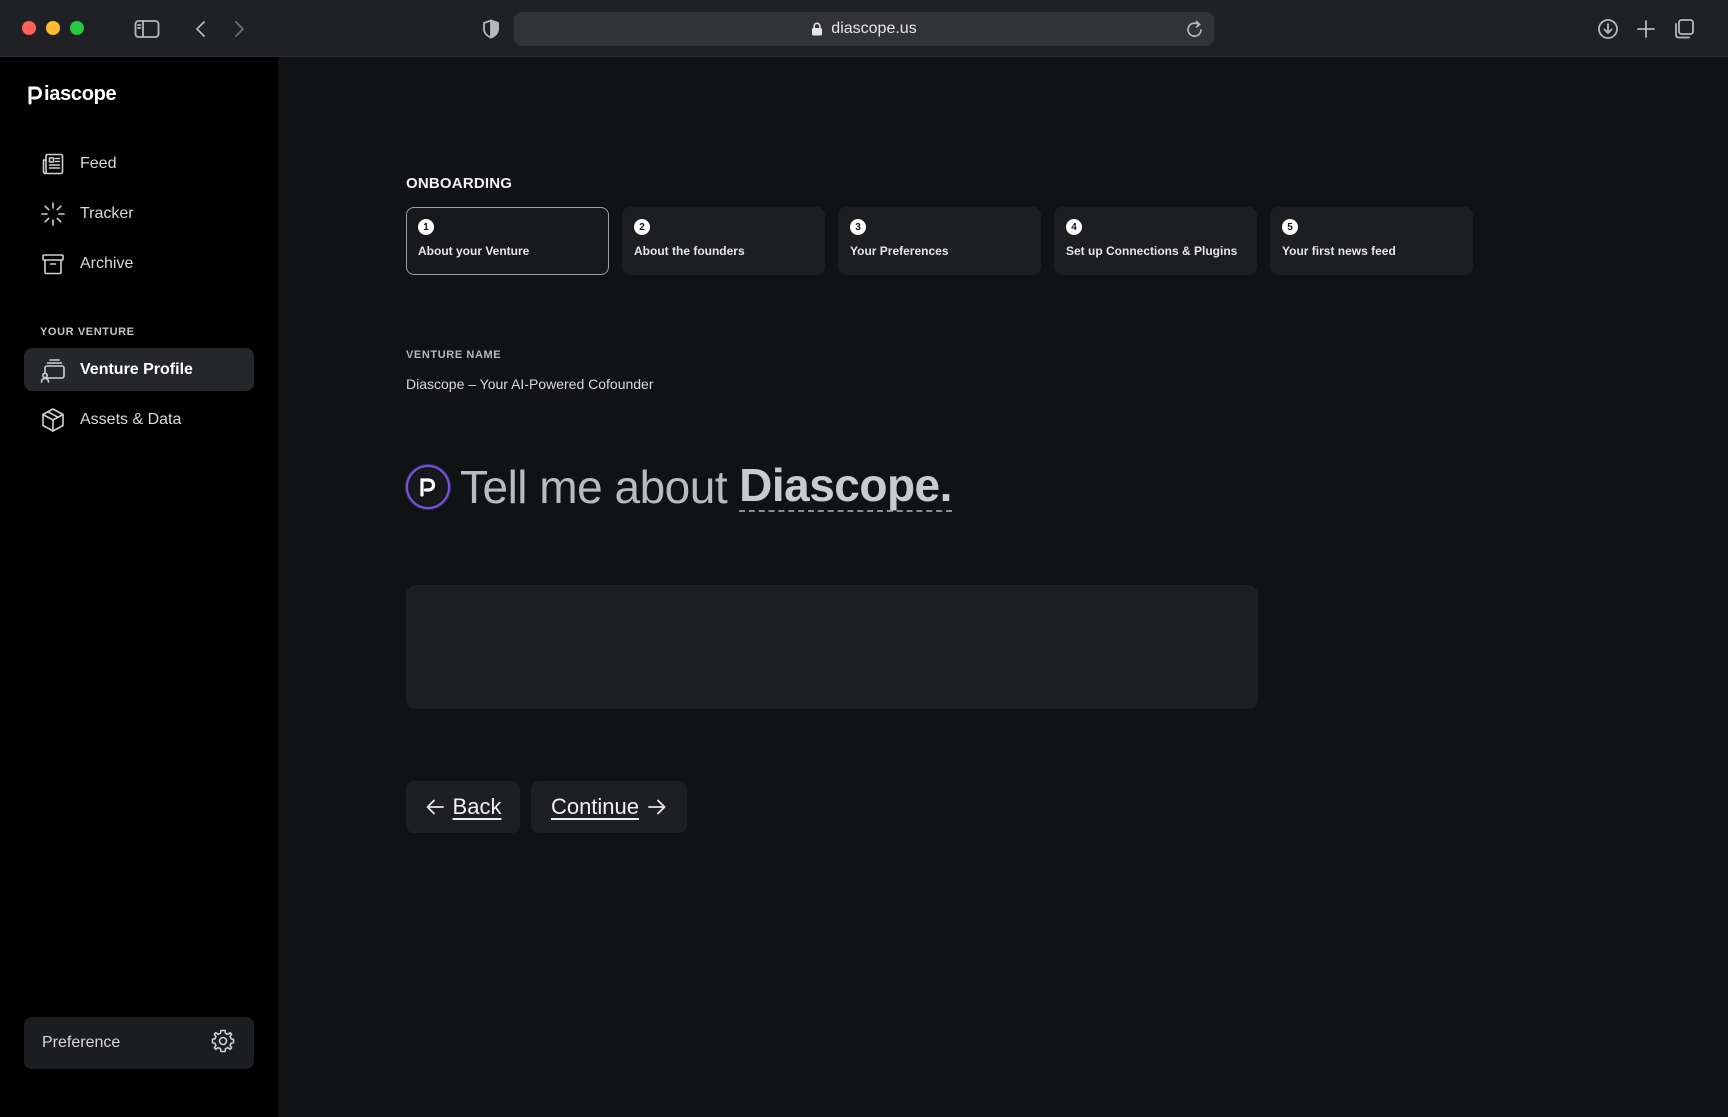  What do you see at coordinates (1371, 241) in the screenshot?
I see `step-first-news-feed: 5 Your first news feed` at bounding box center [1371, 241].